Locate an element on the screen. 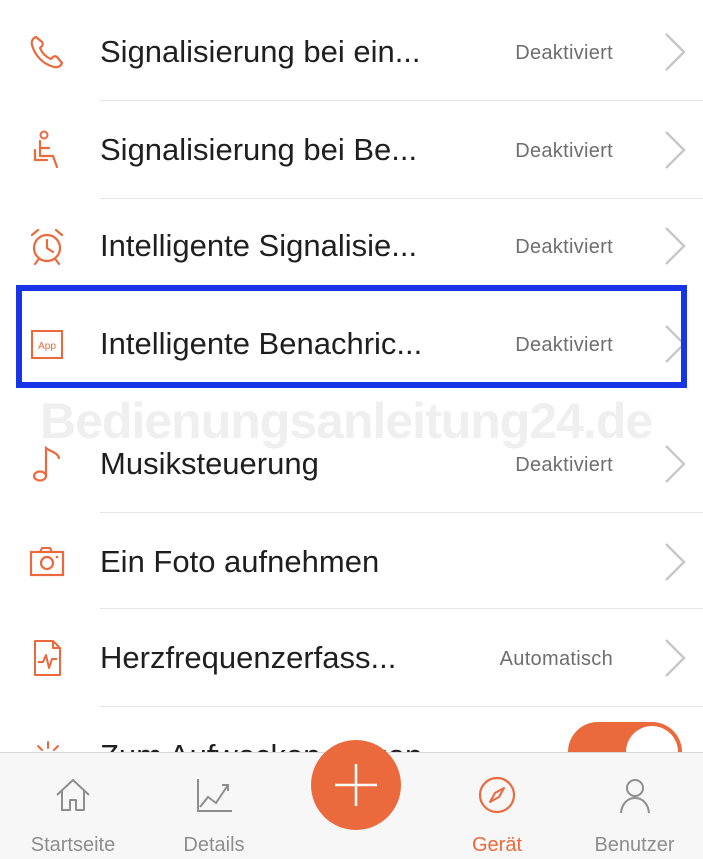 The width and height of the screenshot is (703, 859). compass-icon is located at coordinates (497, 795).